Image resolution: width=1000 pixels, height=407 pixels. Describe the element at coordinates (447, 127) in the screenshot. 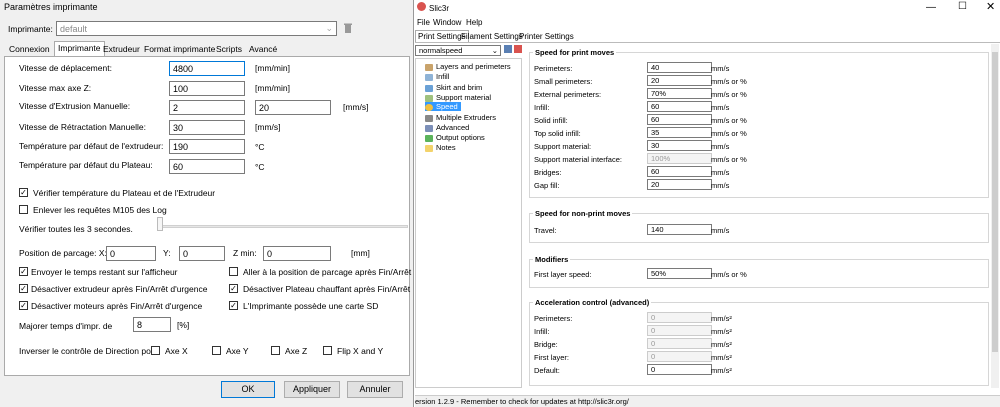

I see `tree-item-advanced: Advanced` at that location.